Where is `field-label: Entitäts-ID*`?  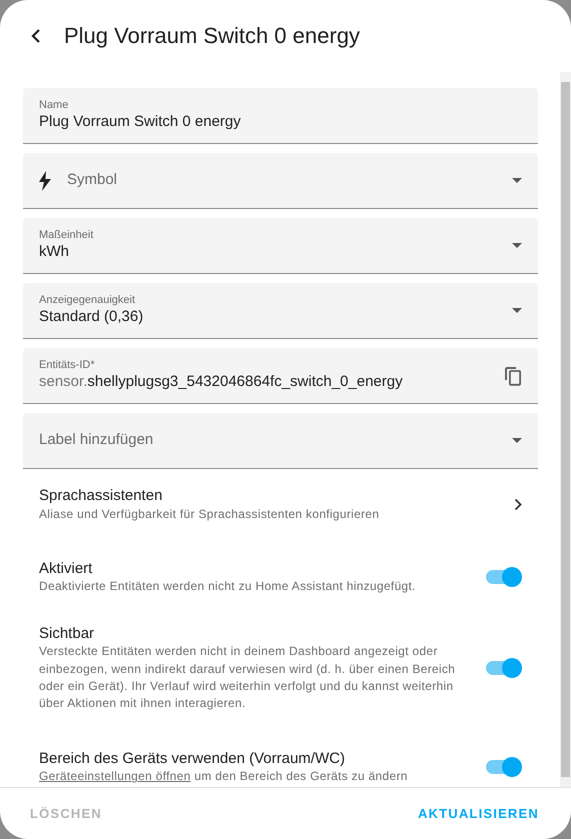
field-label: Entitäts-ID* is located at coordinates (67, 365).